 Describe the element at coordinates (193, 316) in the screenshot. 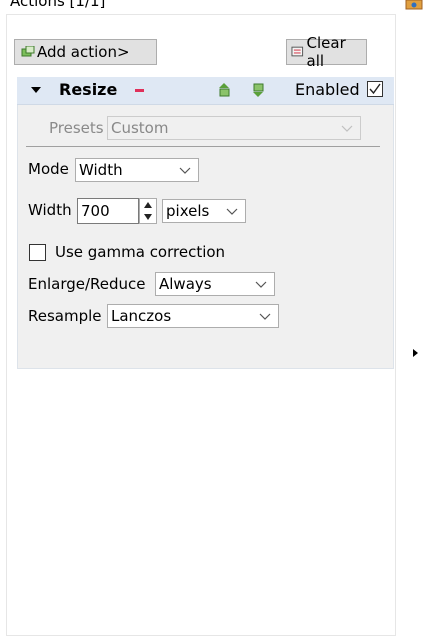

I see `resample-select: Lanczos` at that location.